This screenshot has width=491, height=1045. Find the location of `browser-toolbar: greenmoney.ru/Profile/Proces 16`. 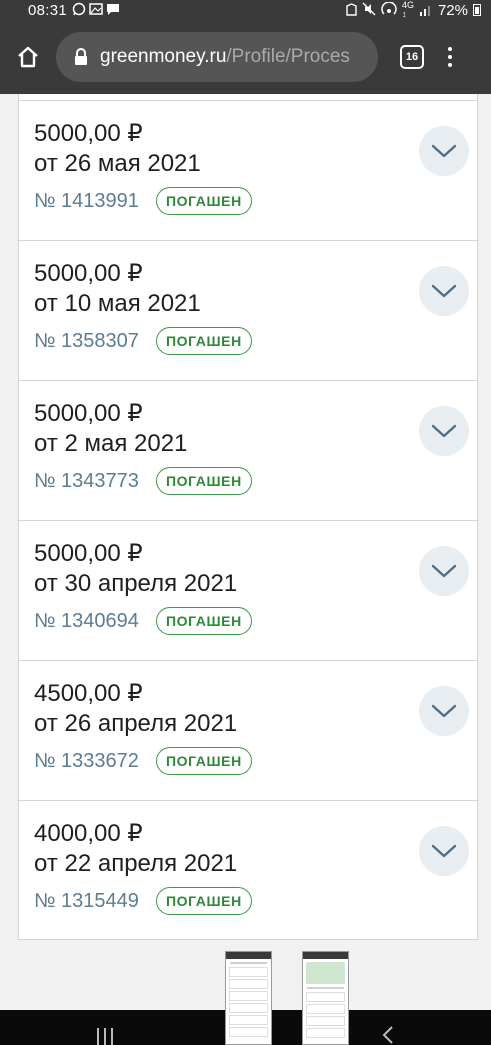

browser-toolbar: greenmoney.ru/Profile/Proces 16 is located at coordinates (245, 57).